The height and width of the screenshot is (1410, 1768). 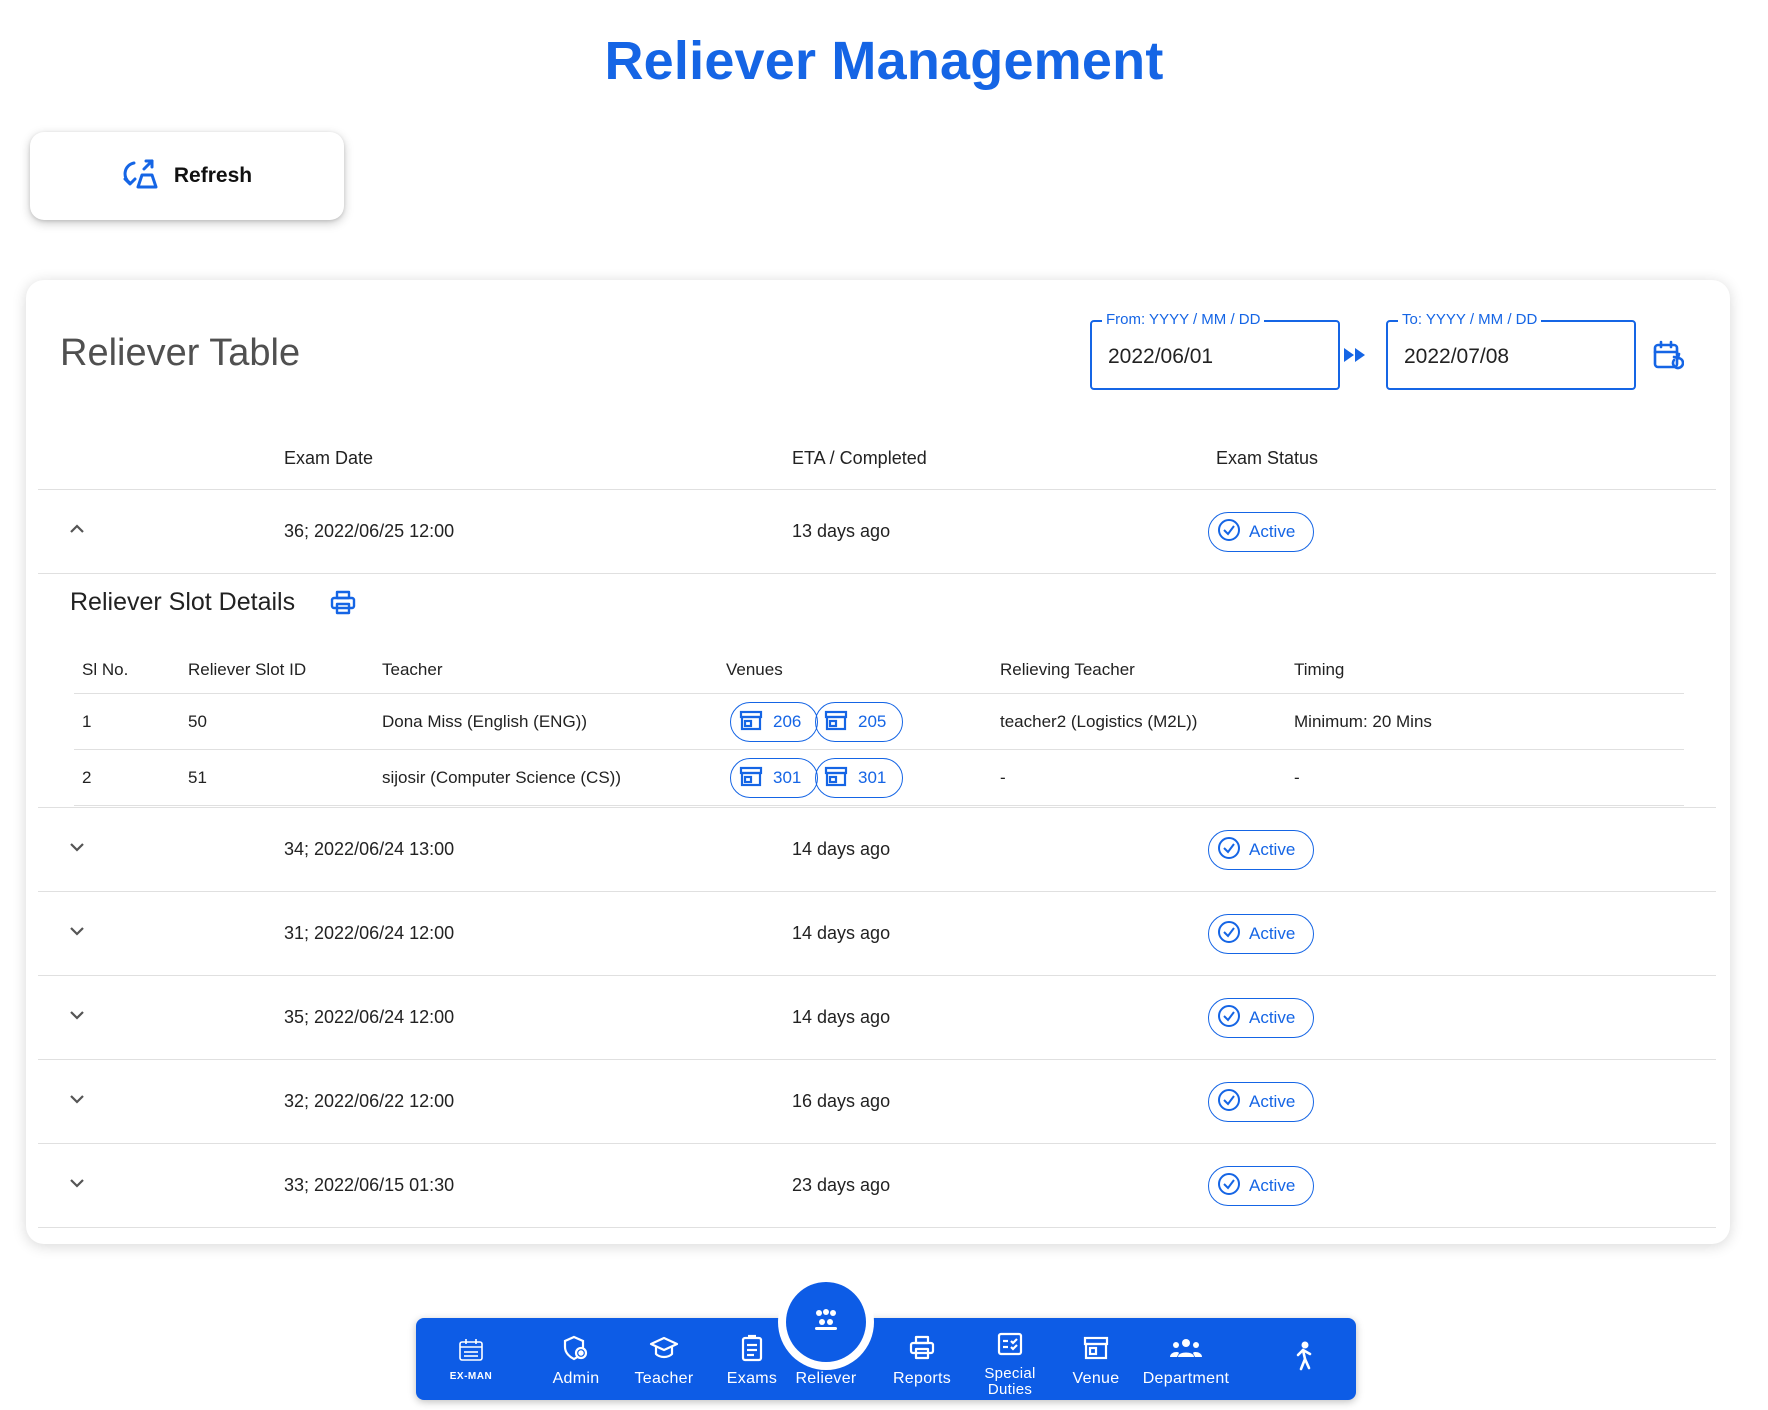 I want to click on slot-id-cell: 50, so click(x=197, y=721).